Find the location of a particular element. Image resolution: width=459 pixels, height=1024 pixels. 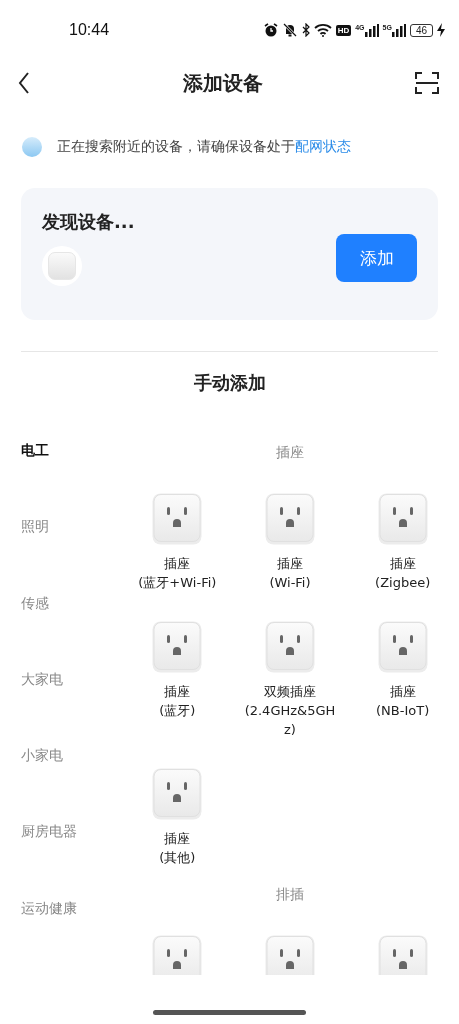

back-button is located at coordinates (24, 83).